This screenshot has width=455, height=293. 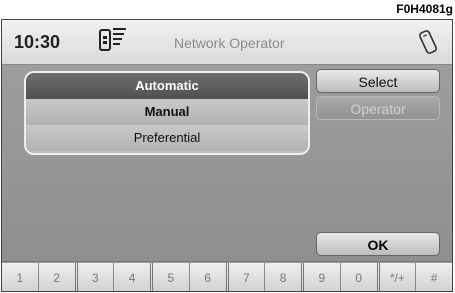 I want to click on key-5: 5, so click(x=171, y=277).